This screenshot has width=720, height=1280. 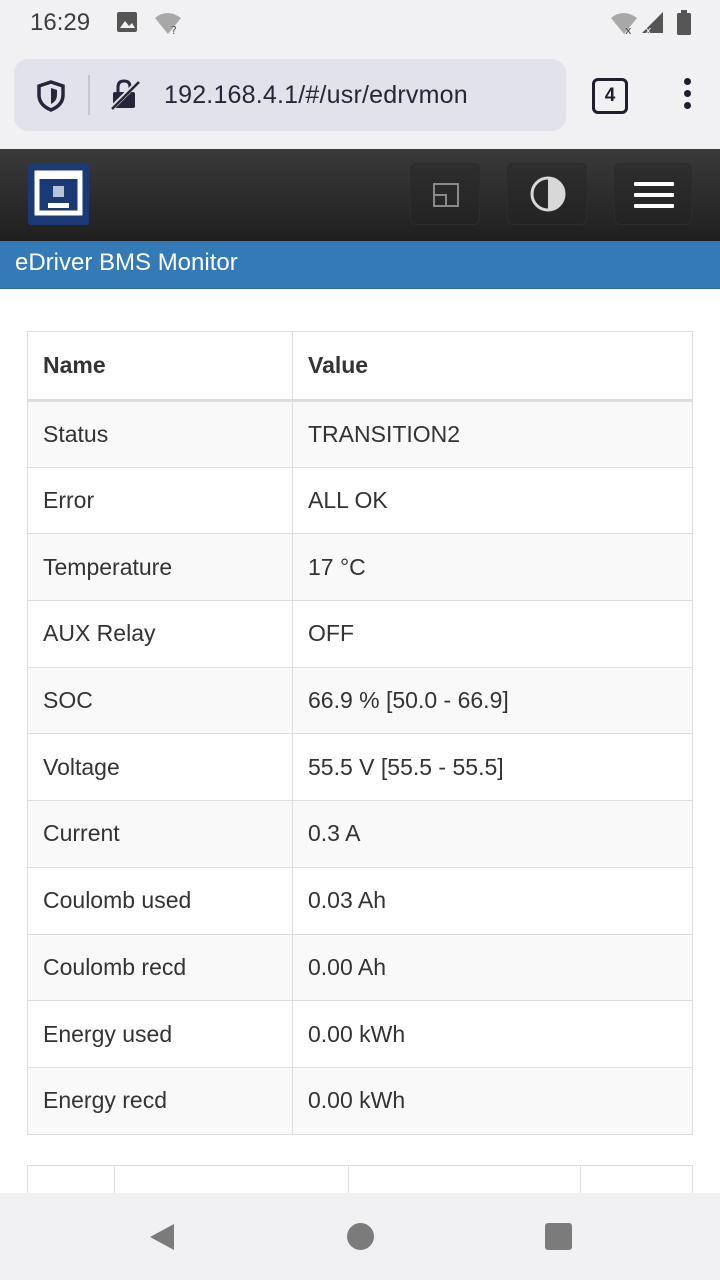 I want to click on column-header-value: Value, so click(x=492, y=366).